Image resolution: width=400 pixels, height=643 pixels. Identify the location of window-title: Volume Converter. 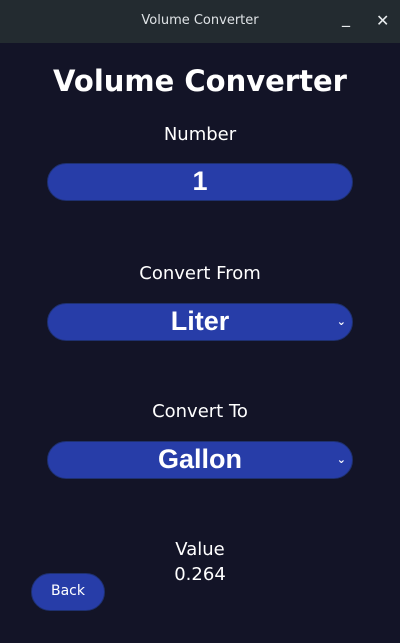
(200, 20).